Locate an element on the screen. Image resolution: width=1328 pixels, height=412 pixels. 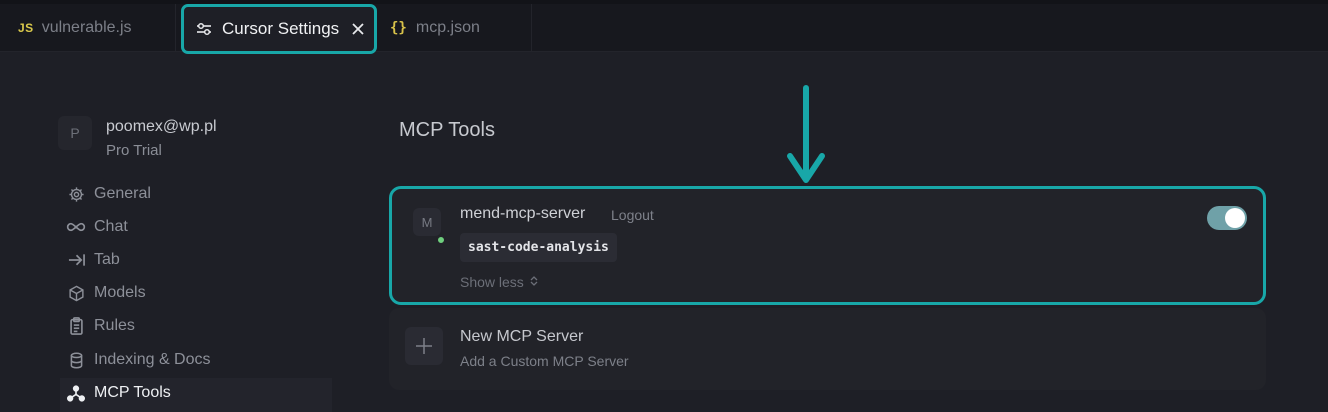
tab-label: Cursor Settings is located at coordinates (281, 28).